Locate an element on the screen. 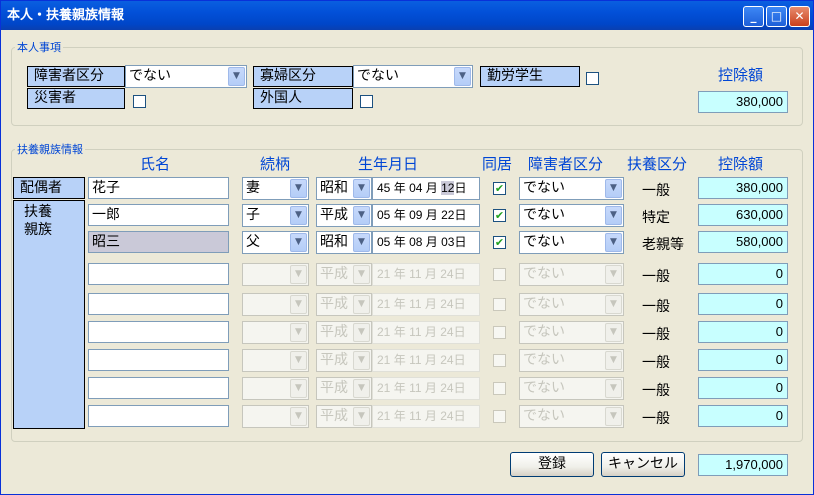  day-unit: 日 is located at coordinates (460, 242).